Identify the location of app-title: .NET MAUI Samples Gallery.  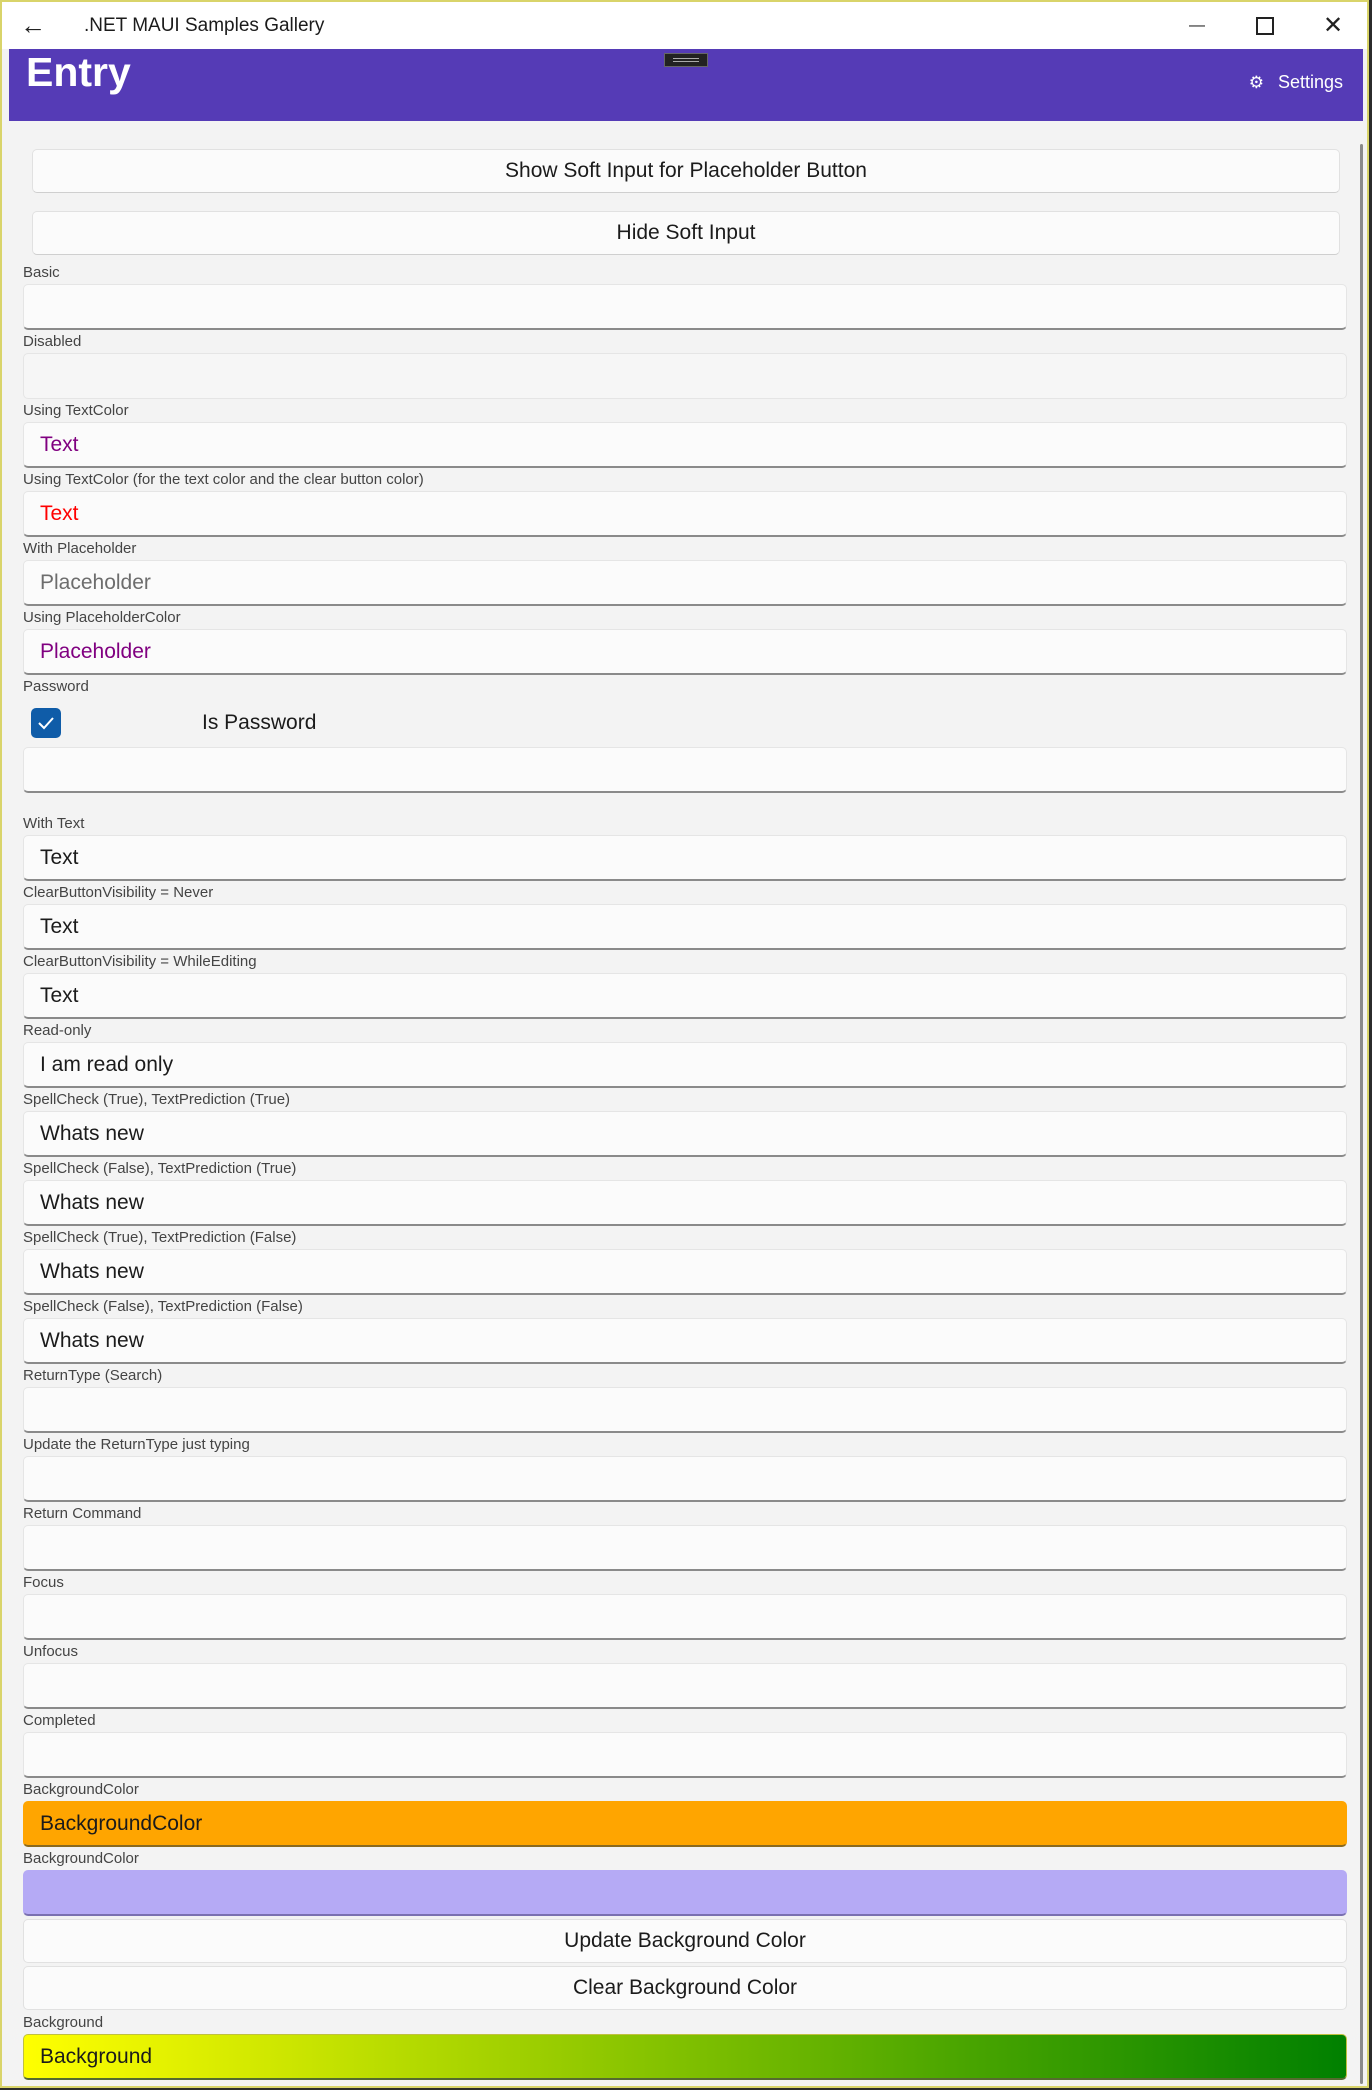
(204, 25).